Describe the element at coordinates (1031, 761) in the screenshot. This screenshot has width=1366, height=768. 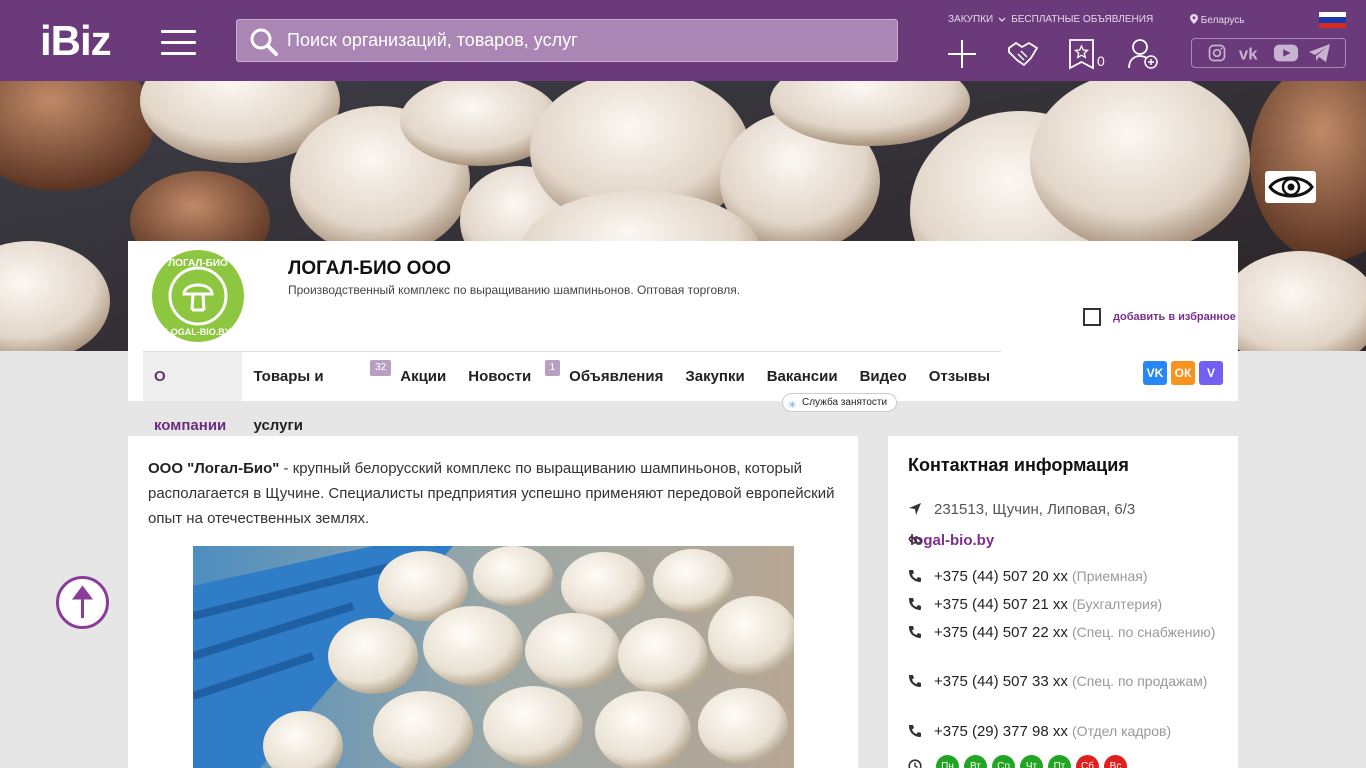
I see `day-thu: Чт` at that location.